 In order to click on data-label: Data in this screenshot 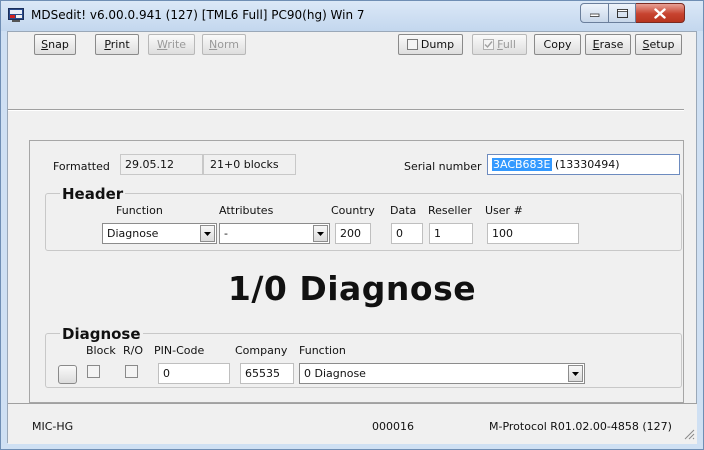, I will do `click(403, 210)`.